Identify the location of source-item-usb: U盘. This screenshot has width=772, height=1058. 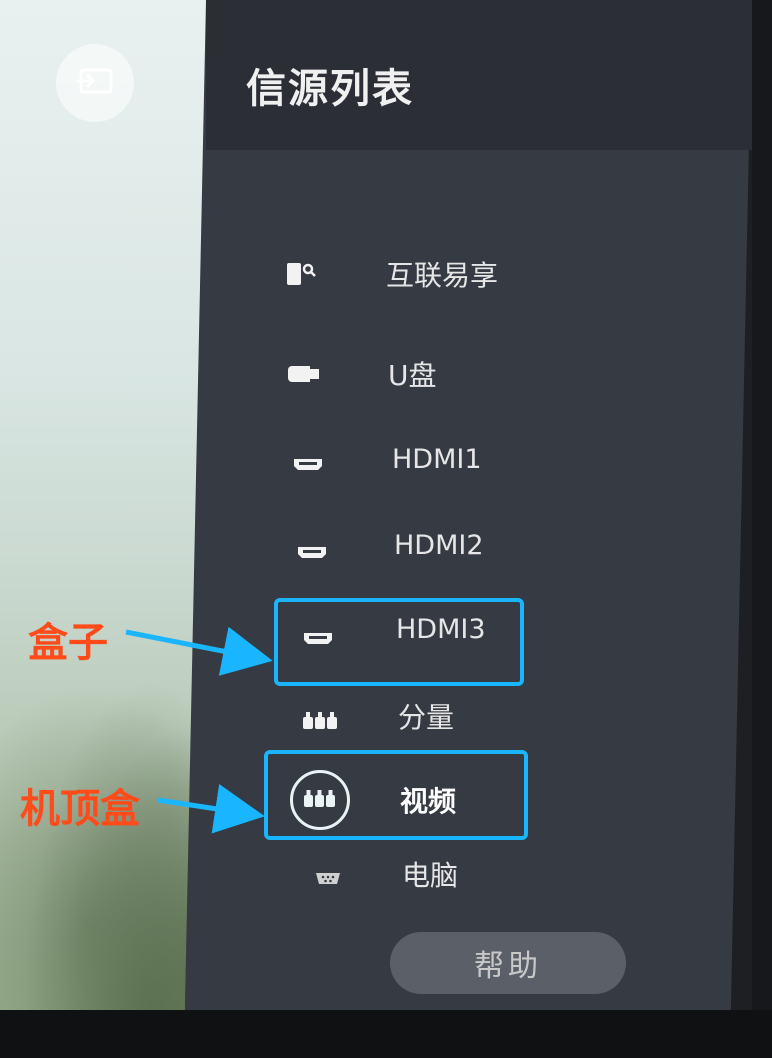
(480, 372).